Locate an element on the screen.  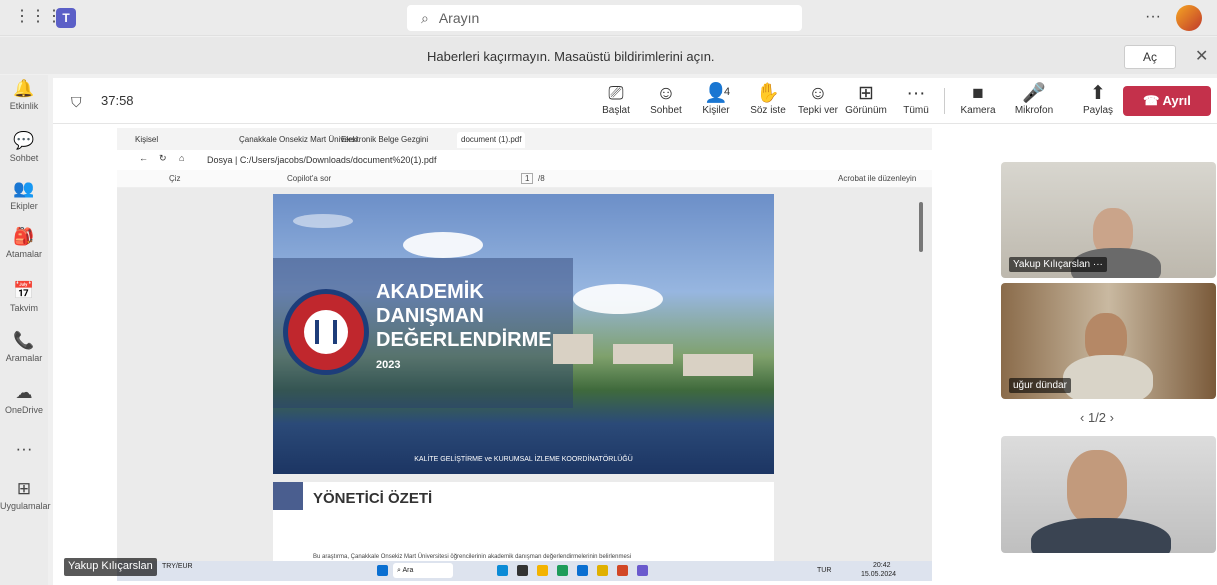
rail-item-label: Etkinlik is located at coordinates (24, 106).